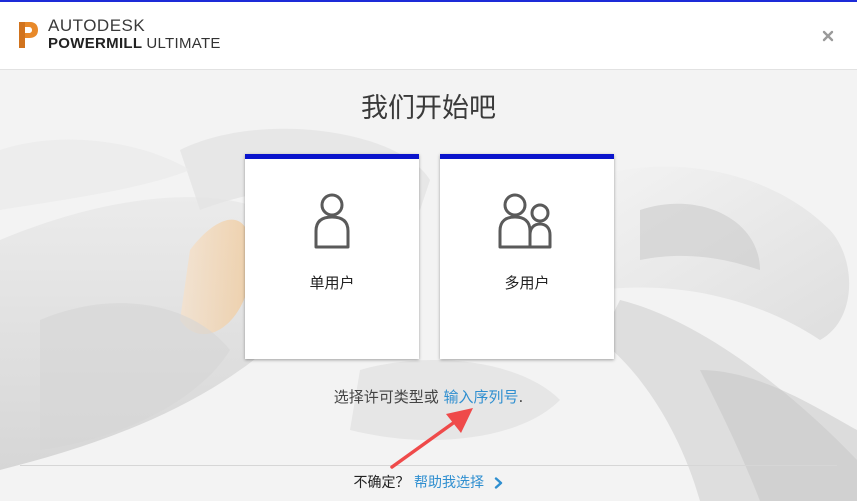  Describe the element at coordinates (381, 483) in the screenshot. I see `footer-question: 不确定？` at that location.